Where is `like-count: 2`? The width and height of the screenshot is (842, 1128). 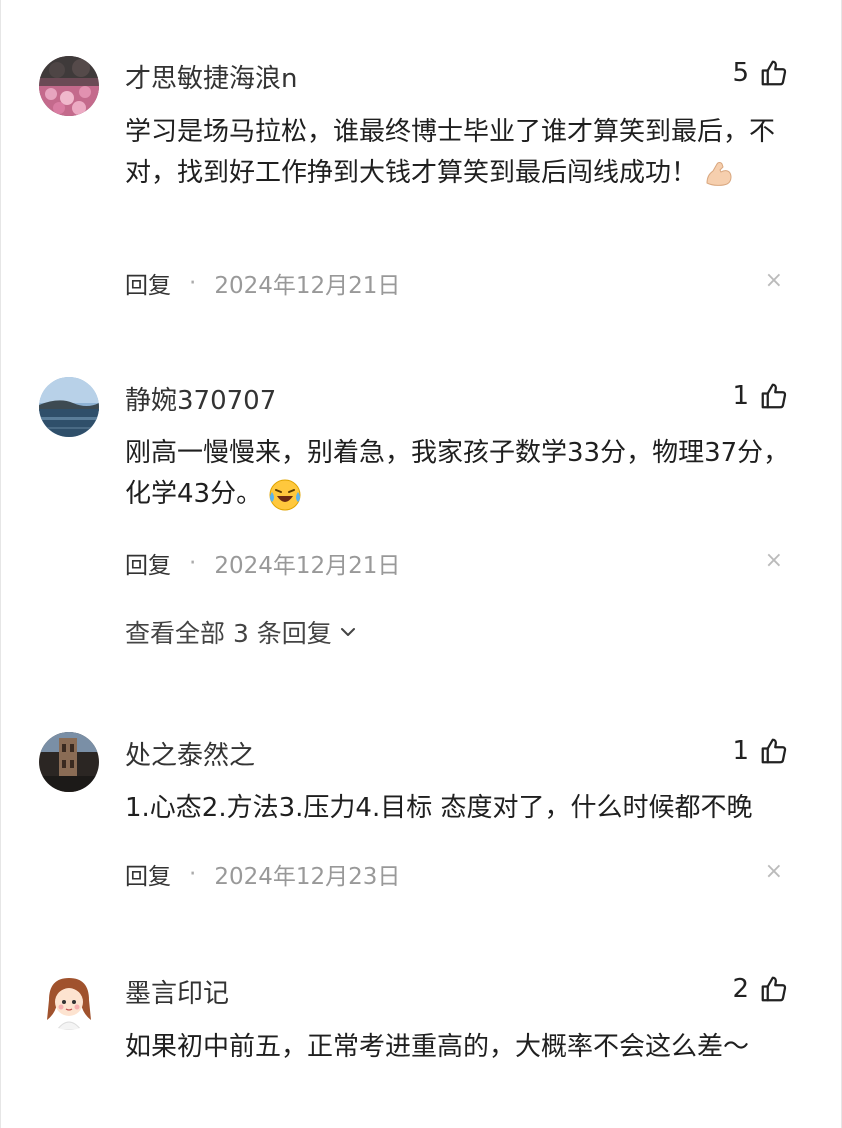
like-count: 2 is located at coordinates (740, 989).